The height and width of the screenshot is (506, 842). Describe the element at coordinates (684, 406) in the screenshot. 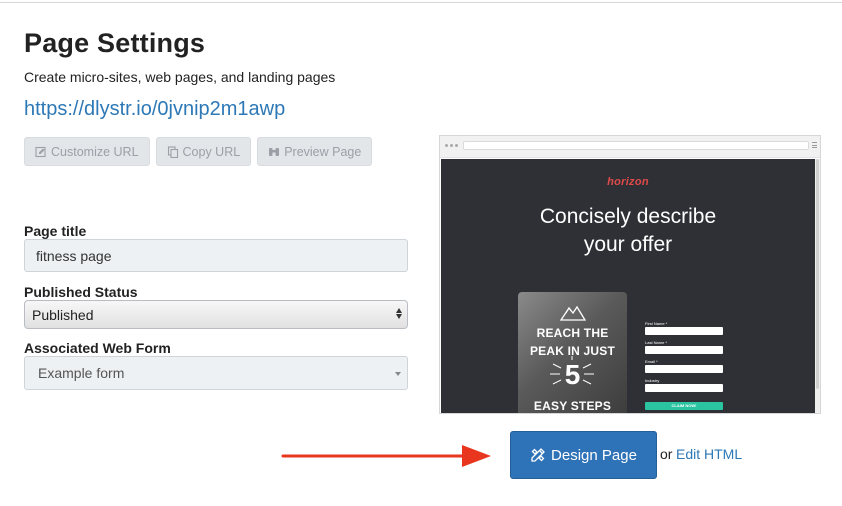

I see `preview-claim-button: CLAIM NOW!` at that location.